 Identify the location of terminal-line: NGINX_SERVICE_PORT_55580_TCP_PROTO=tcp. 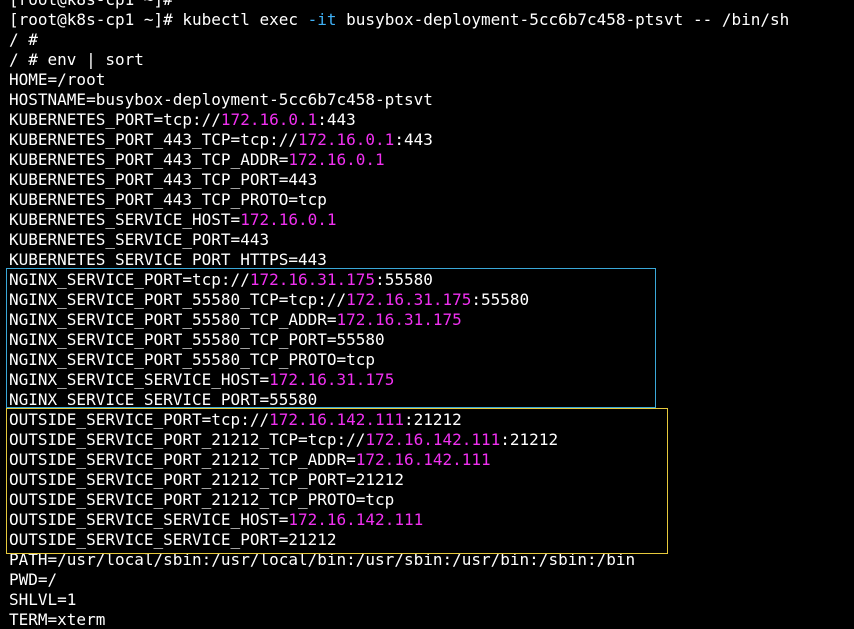
(399, 360).